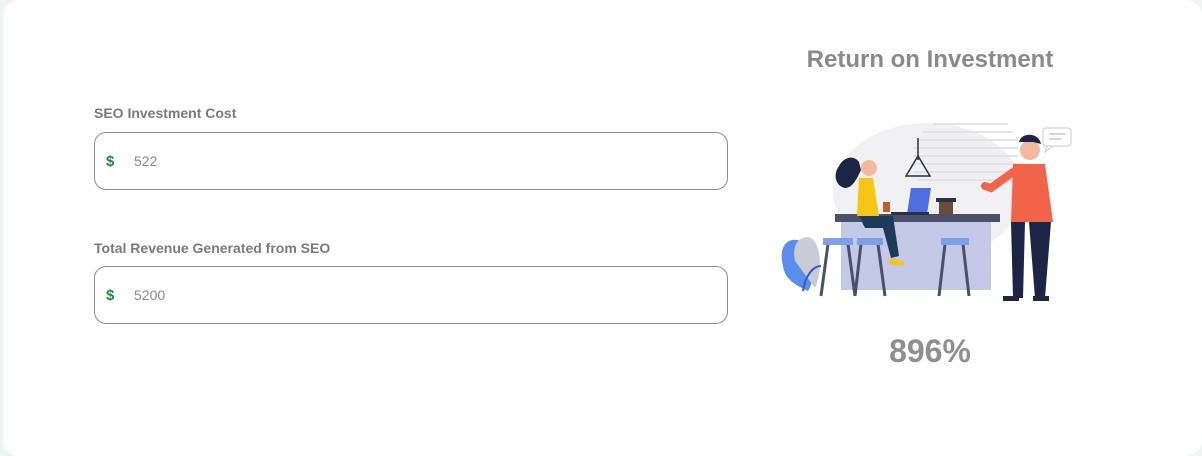  I want to click on roi-value-display: 896%, so click(930, 351).